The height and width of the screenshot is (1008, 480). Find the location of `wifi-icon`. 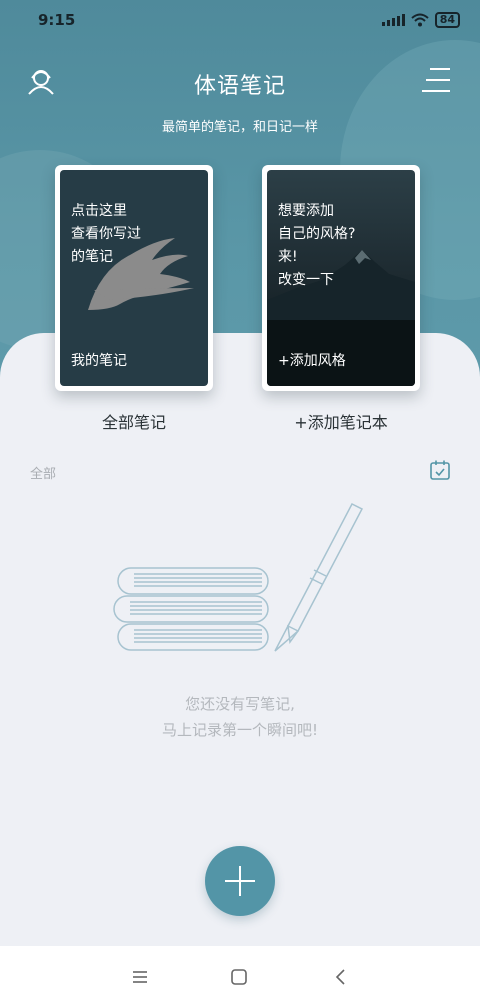

wifi-icon is located at coordinates (420, 20).